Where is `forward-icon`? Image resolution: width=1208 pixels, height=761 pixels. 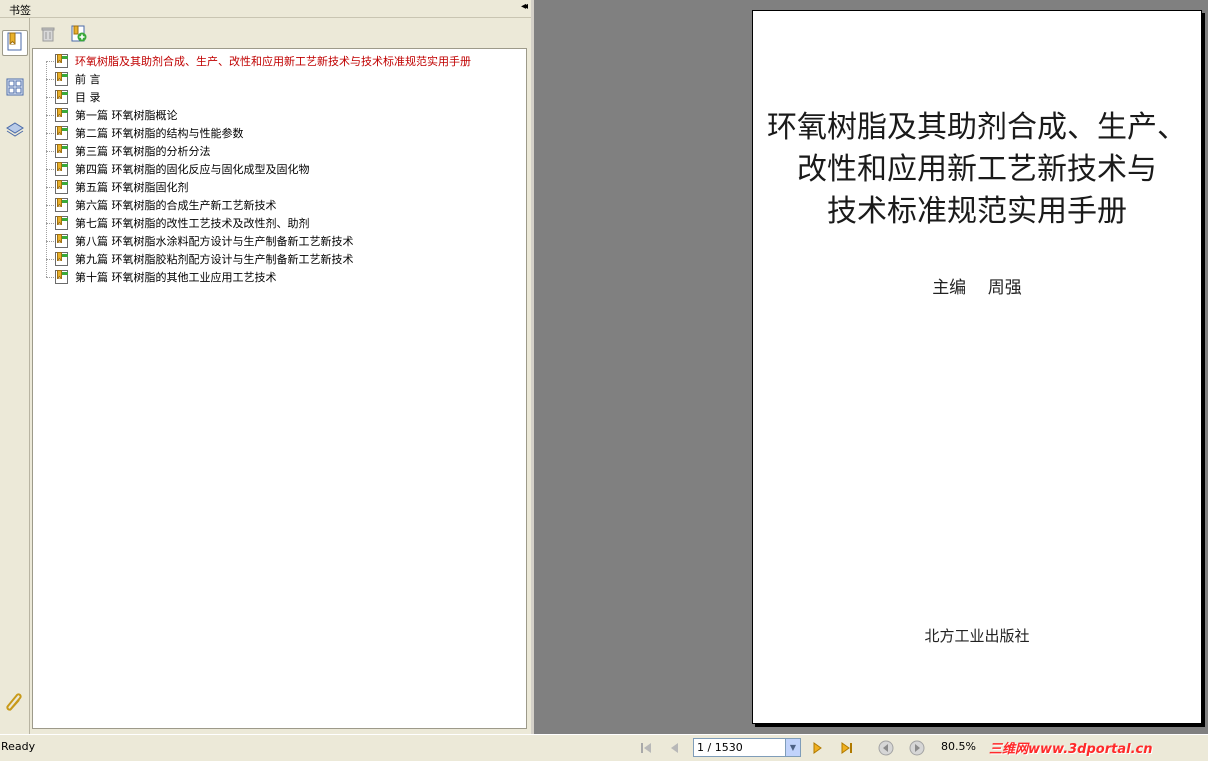
forward-icon is located at coordinates (917, 749).